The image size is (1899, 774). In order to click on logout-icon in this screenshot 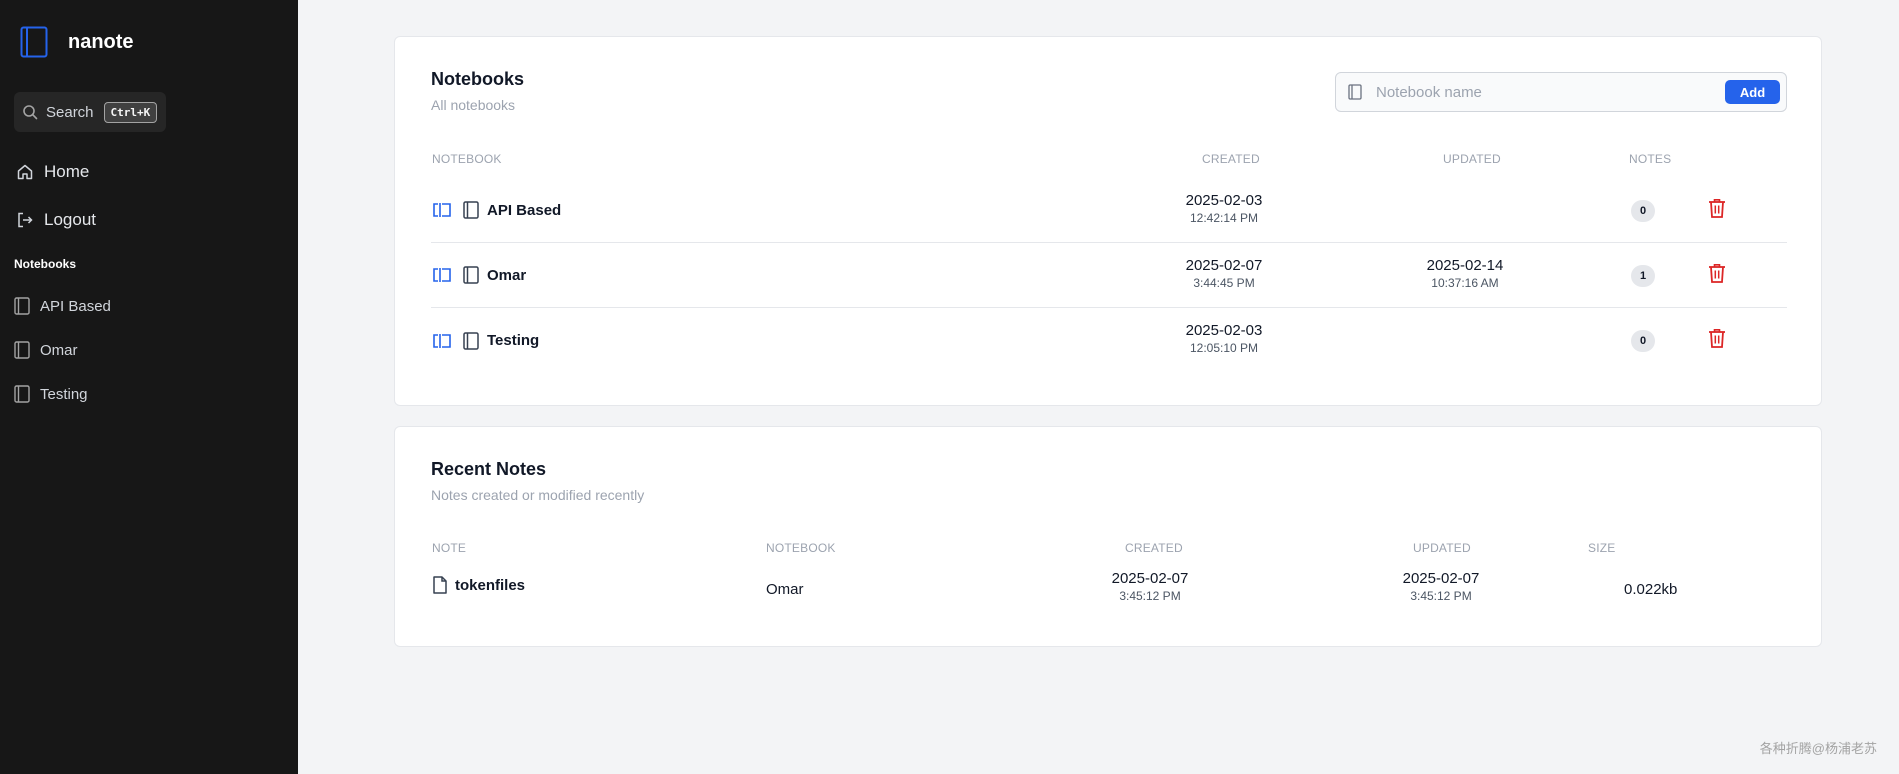, I will do `click(25, 220)`.